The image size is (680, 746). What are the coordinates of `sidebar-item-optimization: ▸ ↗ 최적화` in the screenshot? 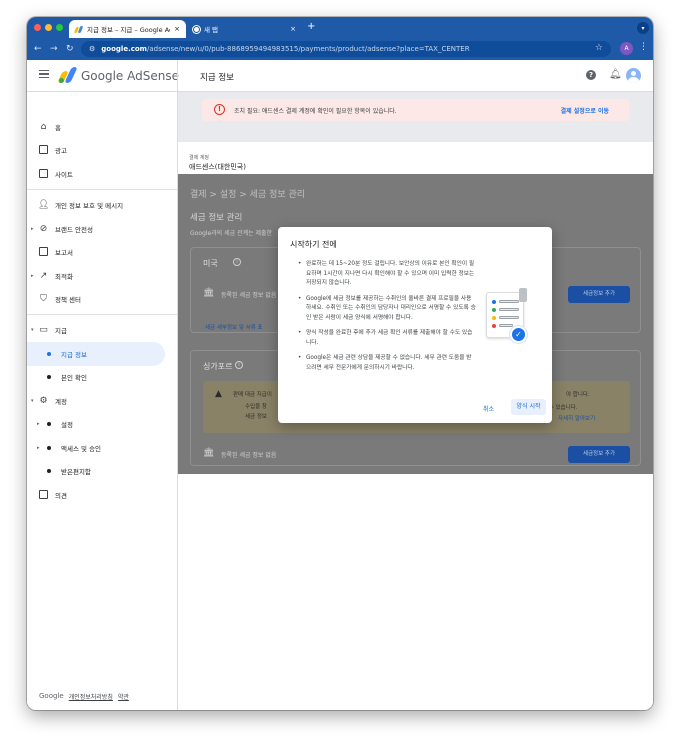 It's located at (97, 276).